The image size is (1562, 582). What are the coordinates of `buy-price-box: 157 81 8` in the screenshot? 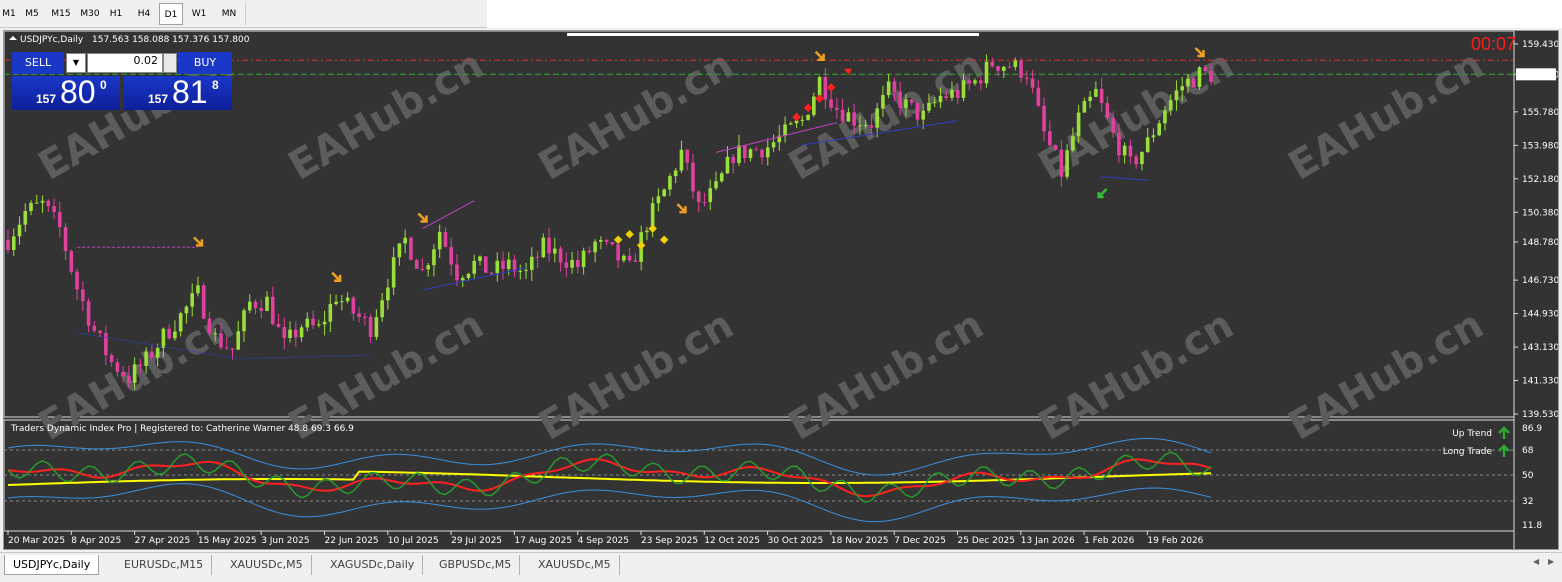 It's located at (178, 92).